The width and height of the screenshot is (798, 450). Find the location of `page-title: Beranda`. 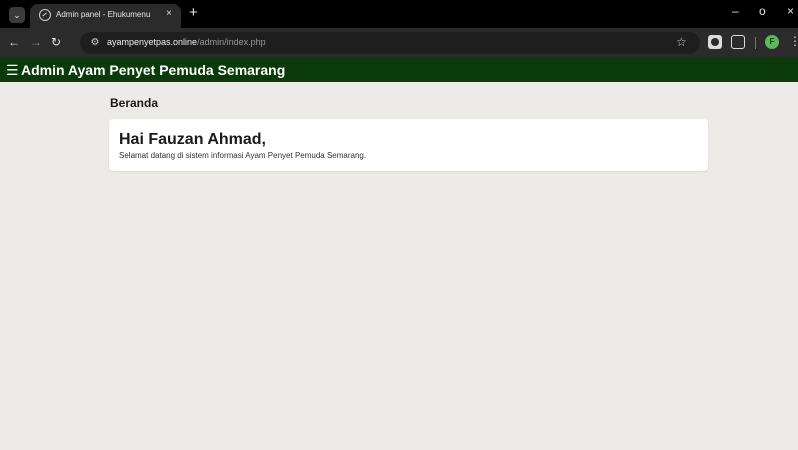

page-title: Beranda is located at coordinates (134, 103).